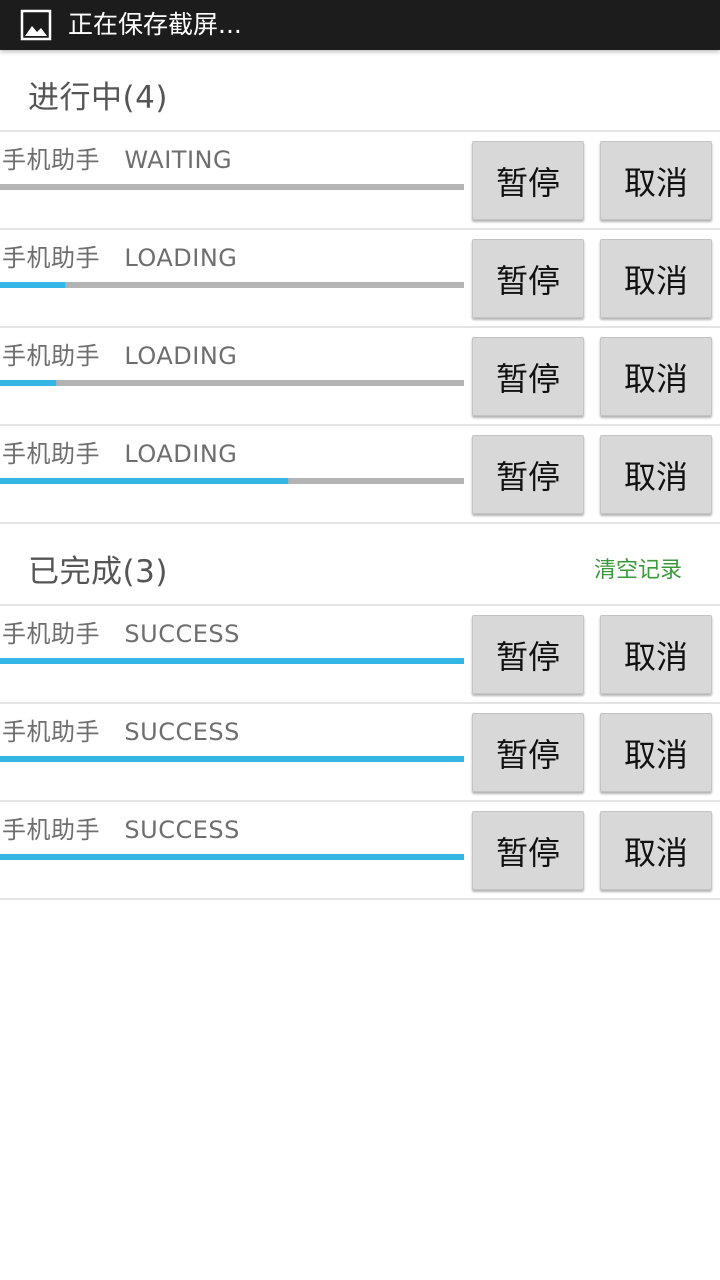 This screenshot has width=720, height=1280. Describe the element at coordinates (638, 568) in the screenshot. I see `clear-records-button: 清空记录` at that location.